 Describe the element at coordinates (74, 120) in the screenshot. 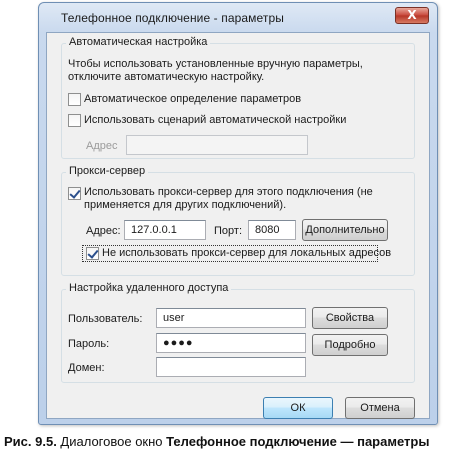

I see `use-script-checkbox` at that location.